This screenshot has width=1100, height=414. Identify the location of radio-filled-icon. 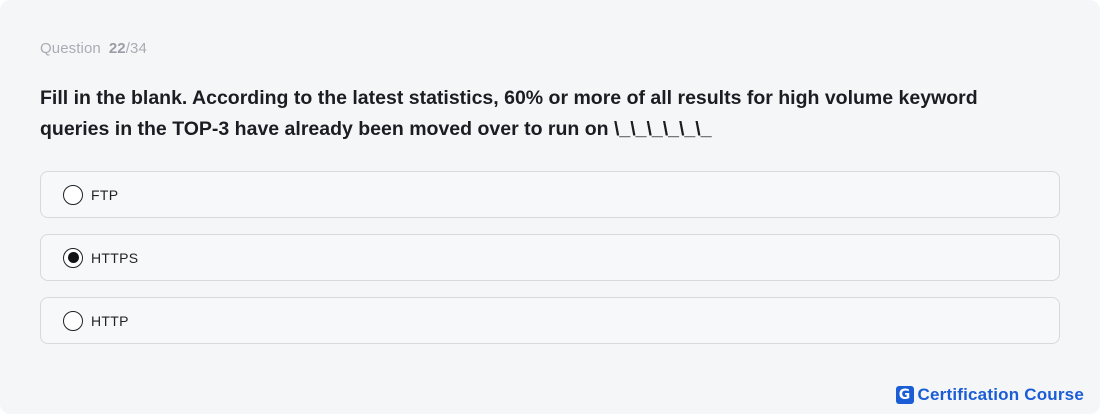
(73, 257).